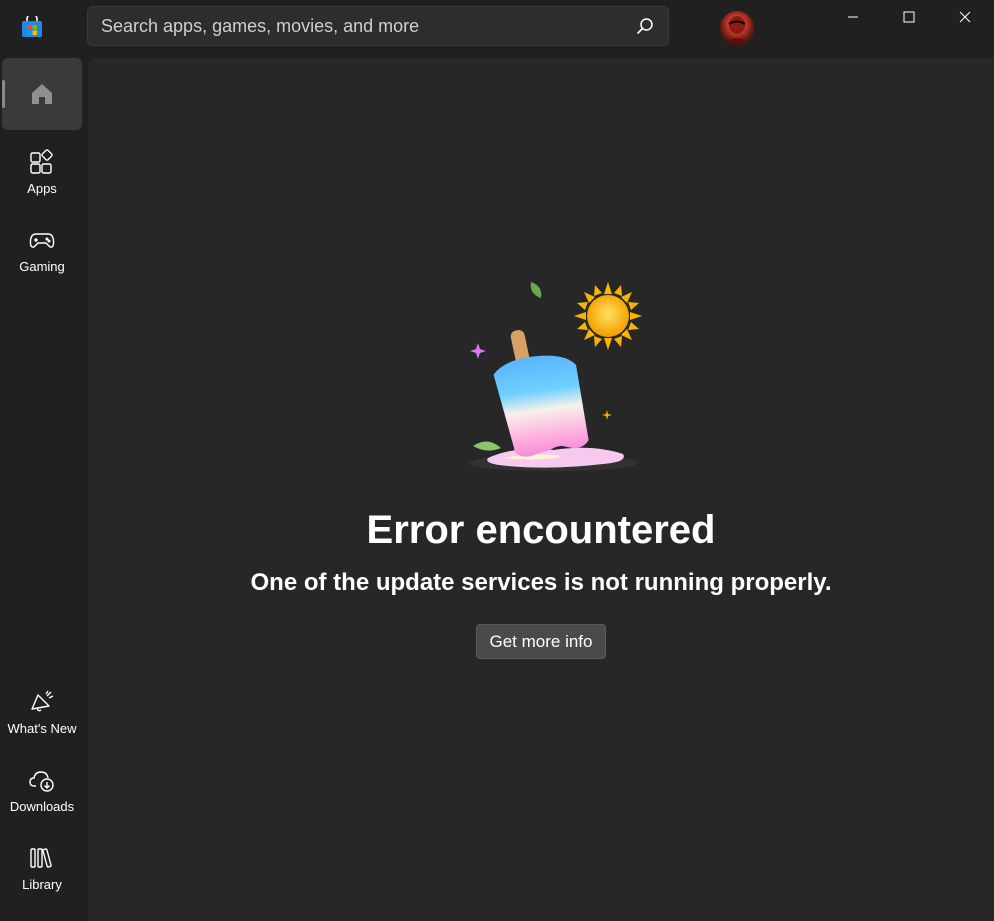 The image size is (994, 921). Describe the element at coordinates (42, 728) in the screenshot. I see `sidebar-item-label: What's New` at that location.